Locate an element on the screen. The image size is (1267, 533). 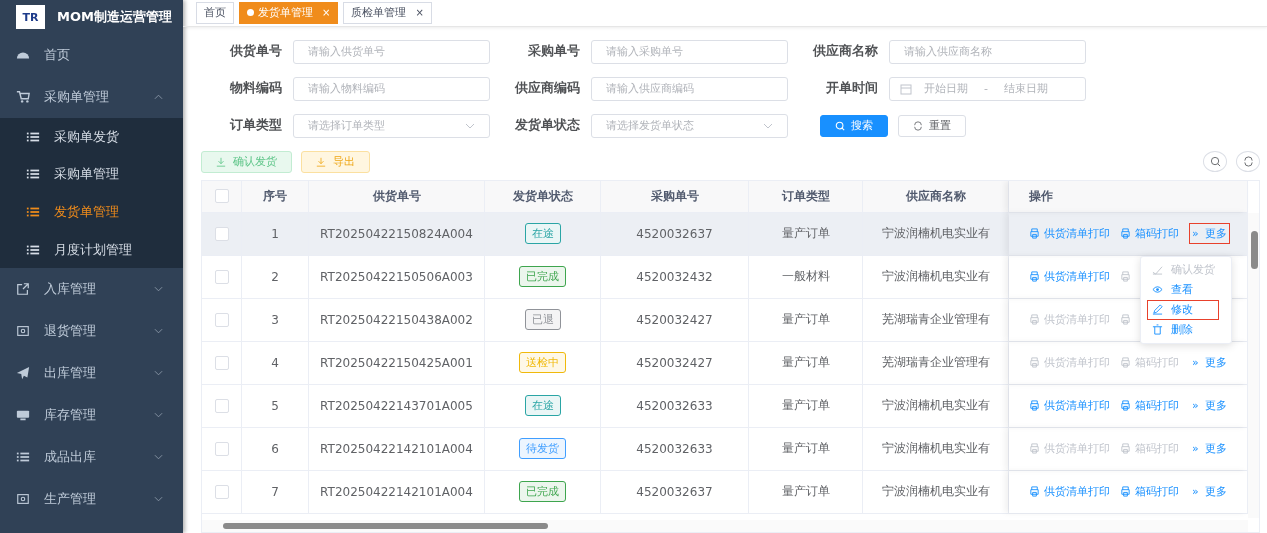
submenu-item: 发货单管理 is located at coordinates (91, 212).